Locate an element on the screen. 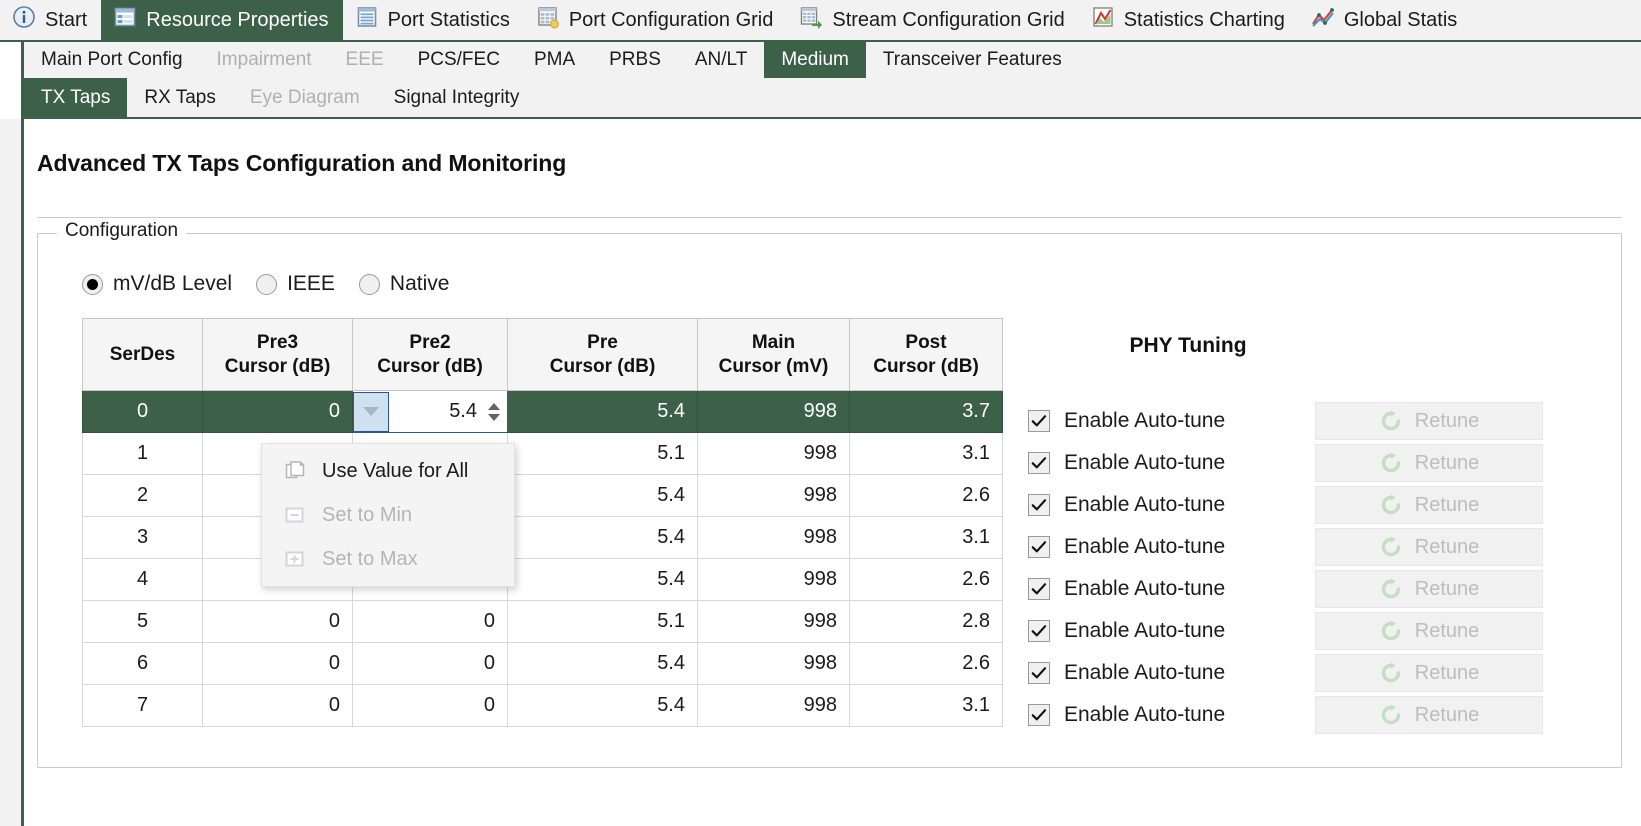 Image resolution: width=1641 pixels, height=826 pixels. spinner-up-icon is located at coordinates (494, 406).